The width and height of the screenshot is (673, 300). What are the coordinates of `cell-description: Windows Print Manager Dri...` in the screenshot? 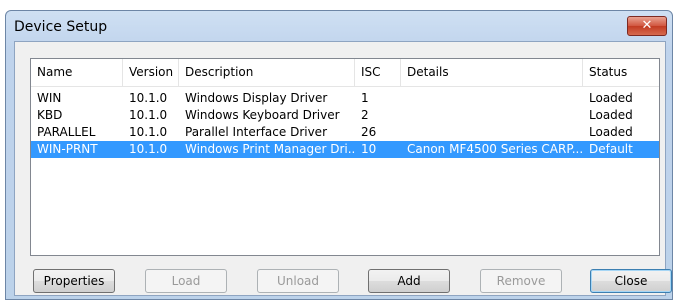 It's located at (270, 149).